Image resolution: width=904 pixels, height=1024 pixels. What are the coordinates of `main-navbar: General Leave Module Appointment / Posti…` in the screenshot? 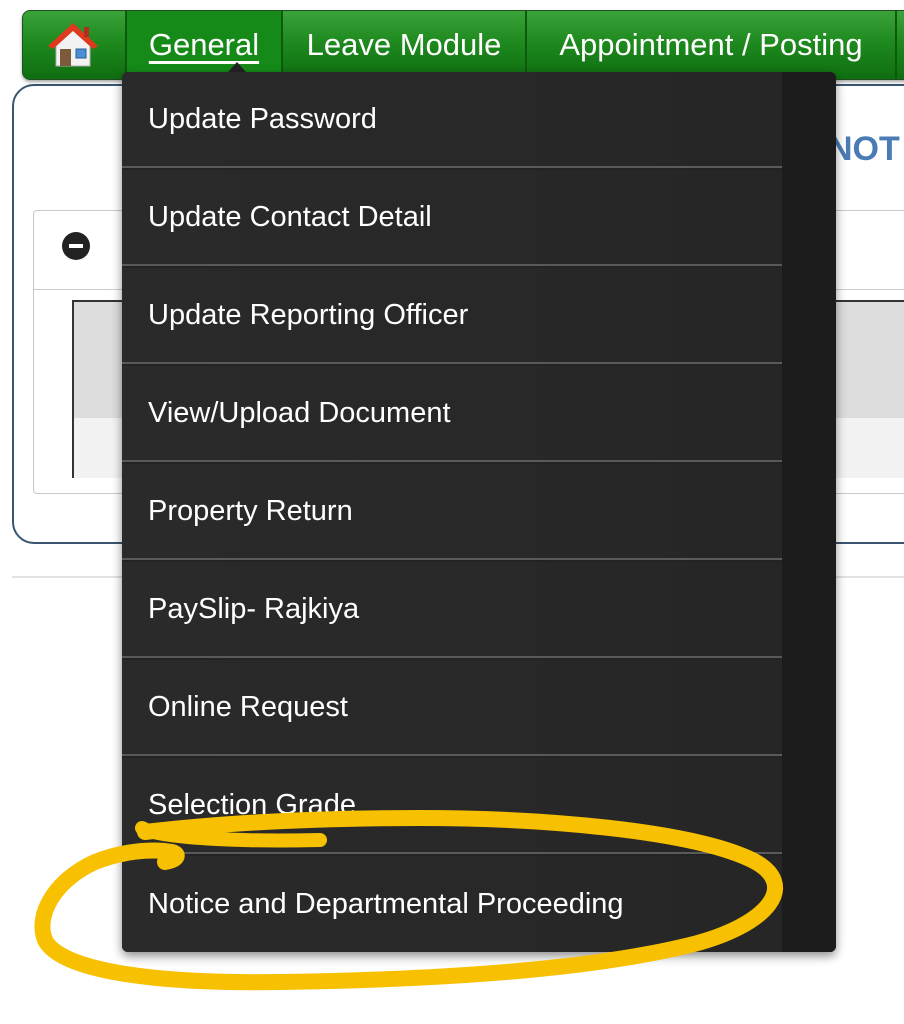 It's located at (463, 45).